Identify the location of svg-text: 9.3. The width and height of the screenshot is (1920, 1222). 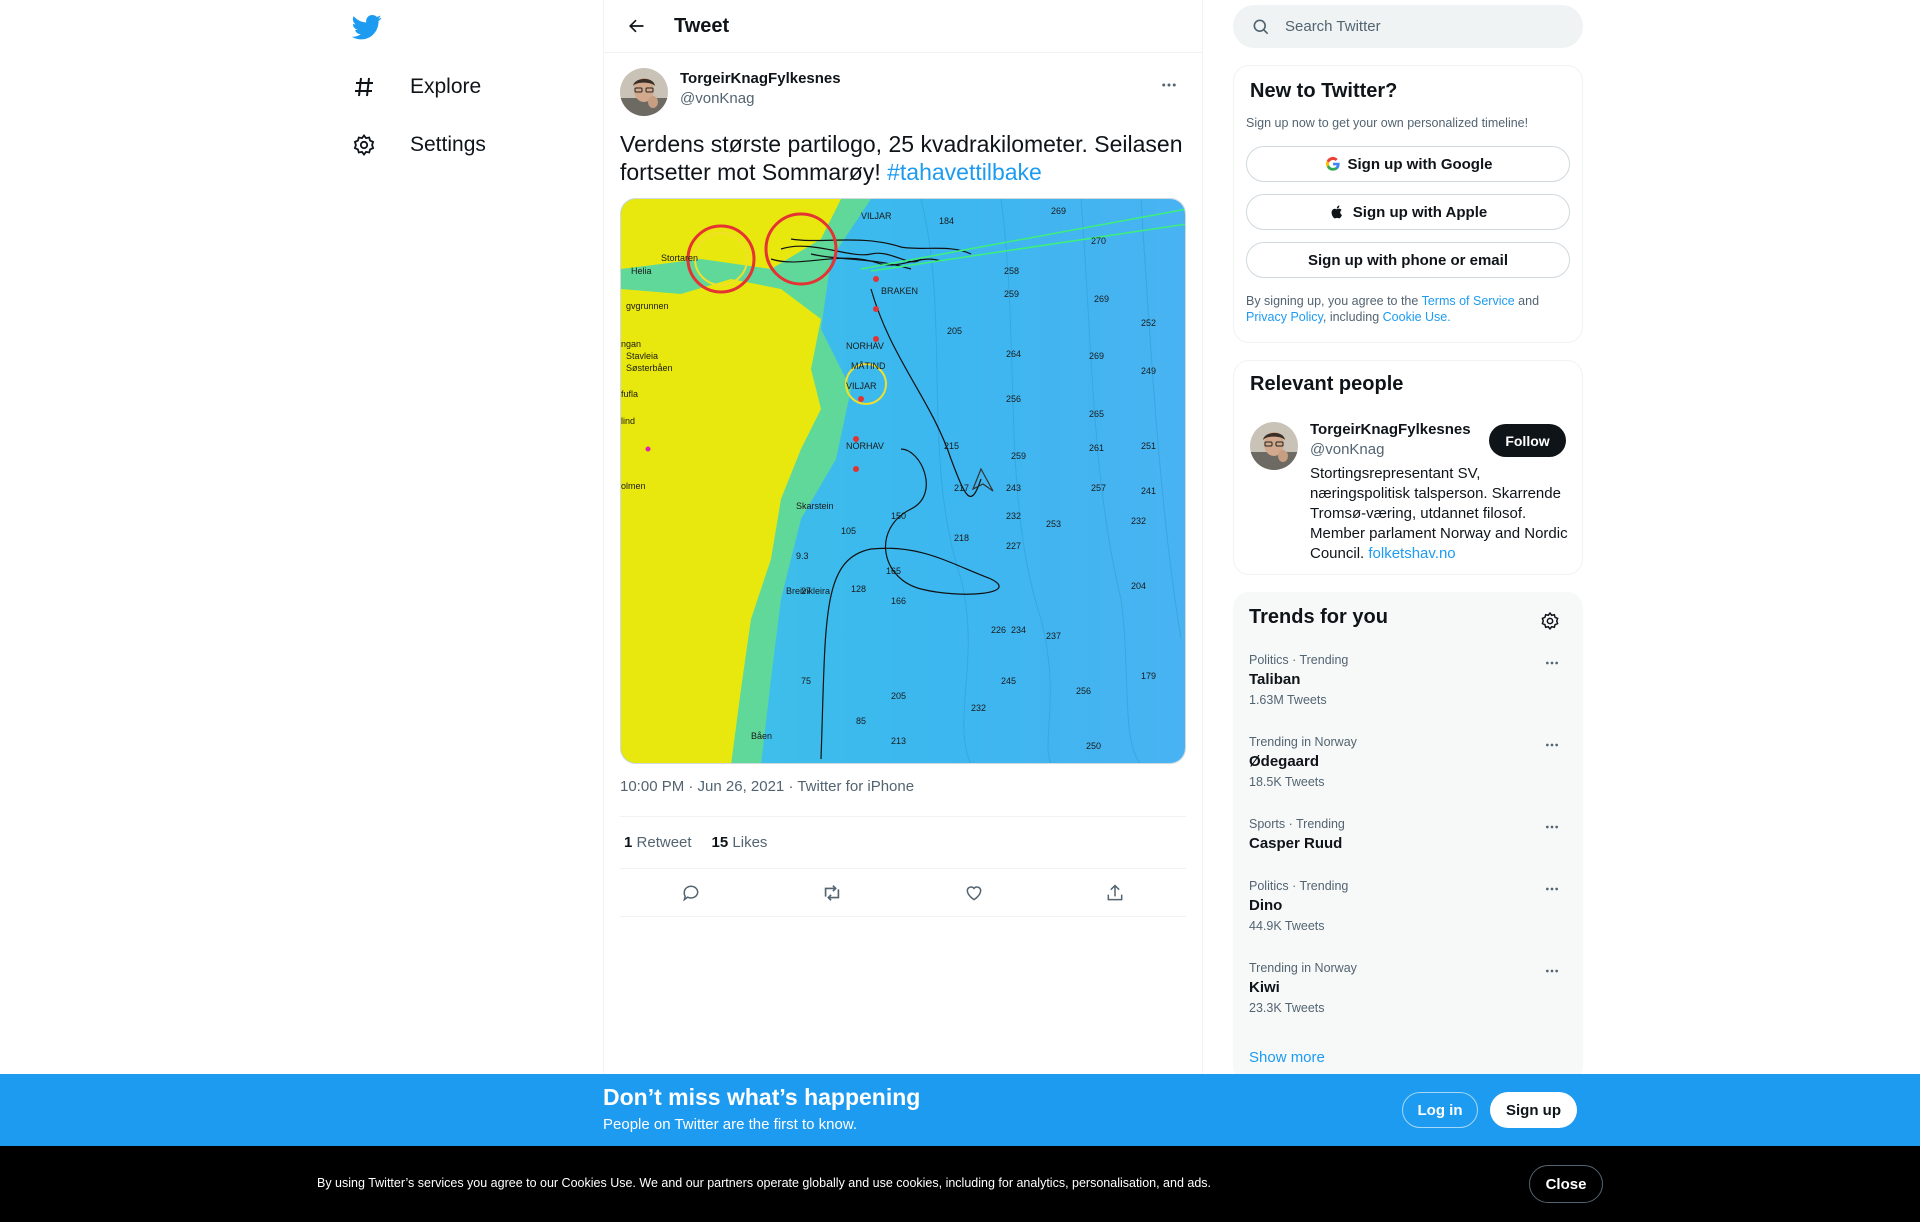
(802, 556).